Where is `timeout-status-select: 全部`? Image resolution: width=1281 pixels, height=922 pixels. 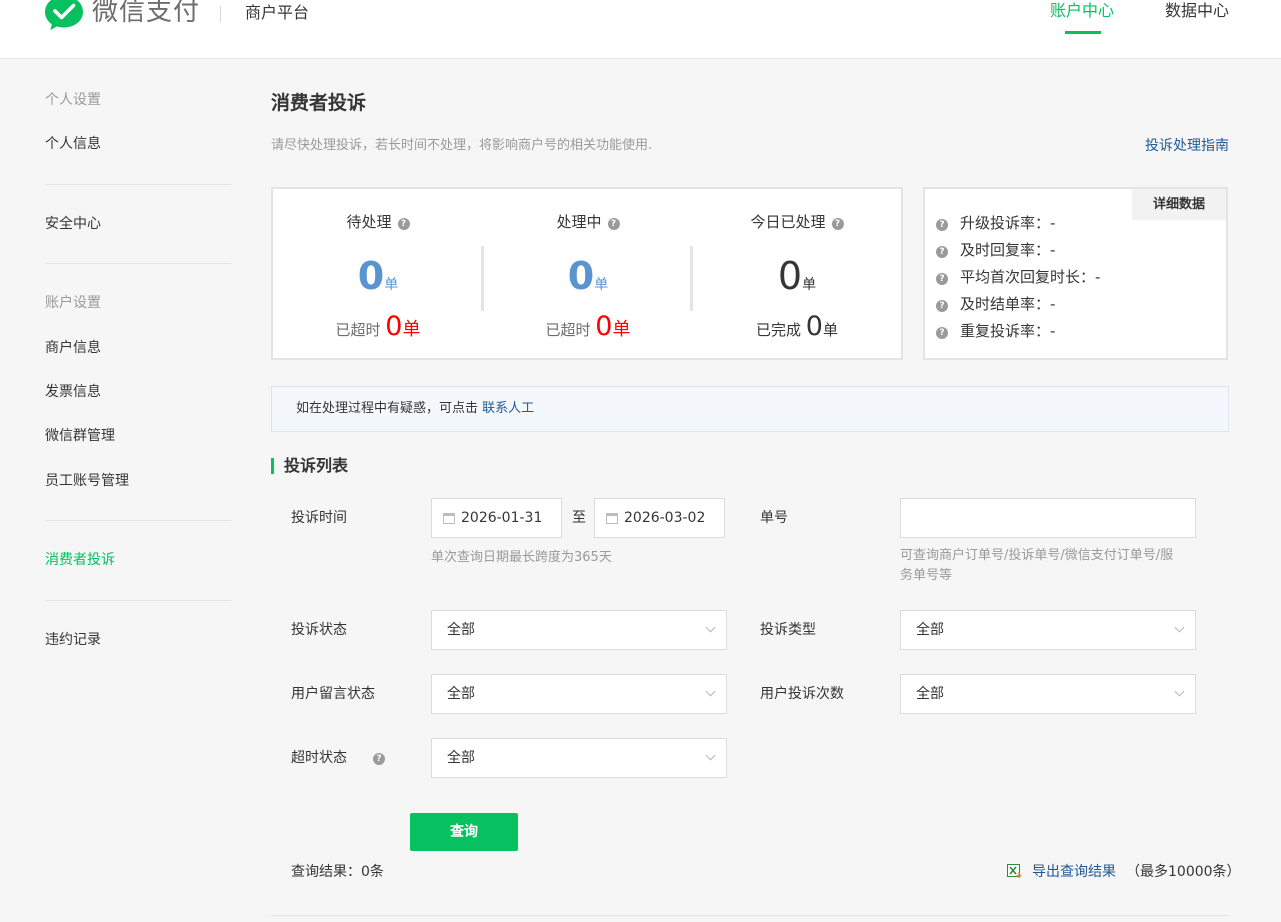 timeout-status-select: 全部 is located at coordinates (579, 758).